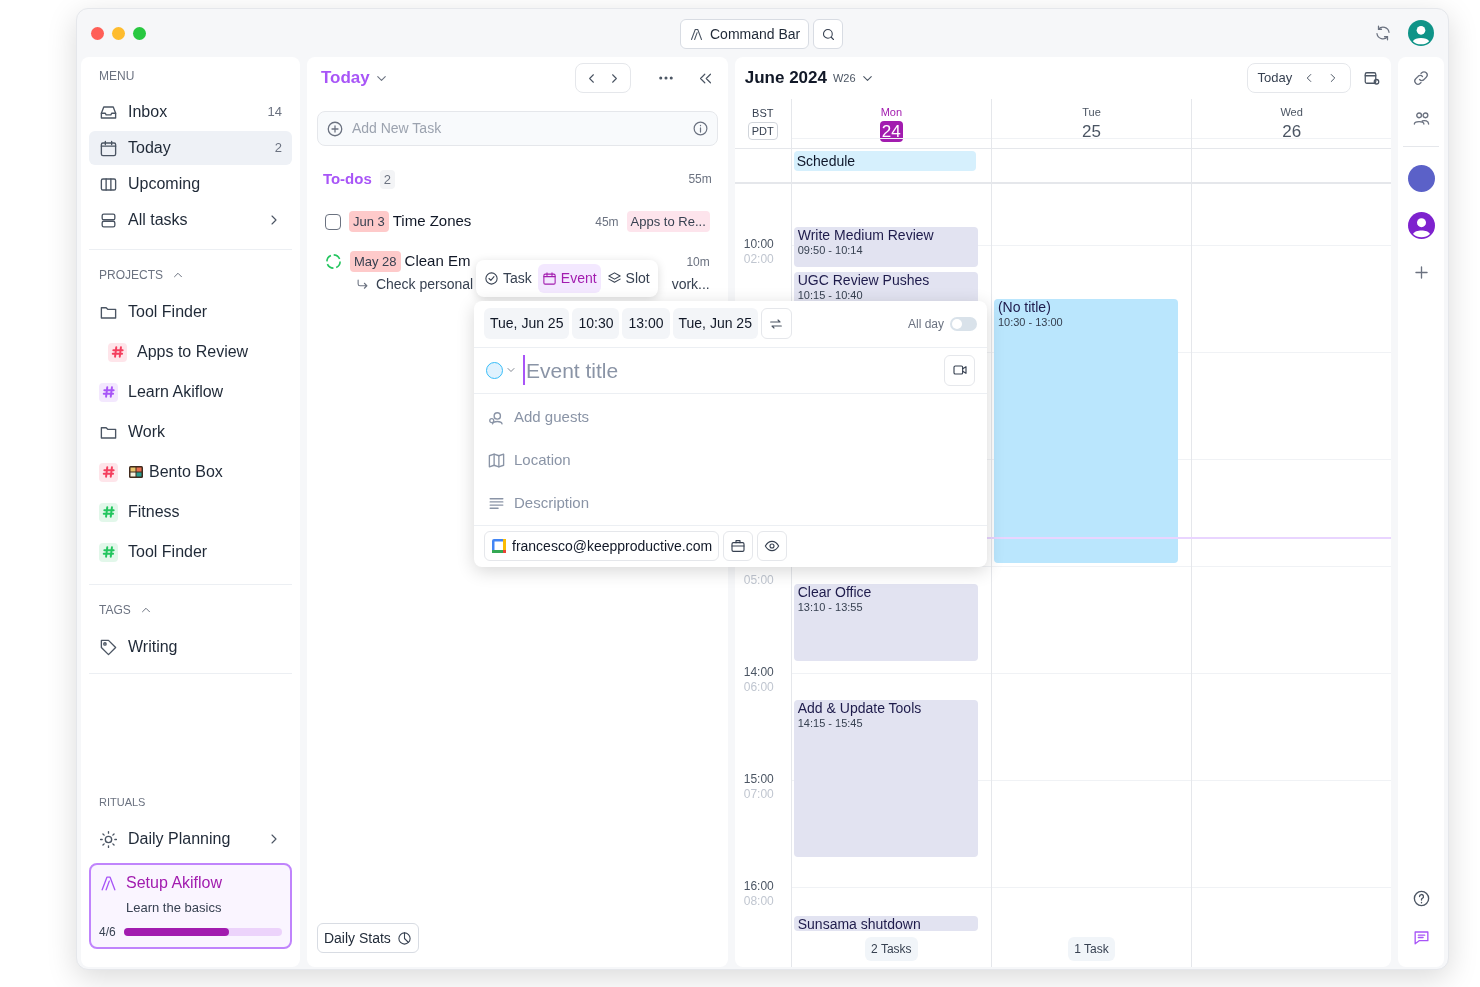 Image resolution: width=1480 pixels, height=987 pixels. Describe the element at coordinates (1421, 898) in the screenshot. I see `help-icon` at that location.